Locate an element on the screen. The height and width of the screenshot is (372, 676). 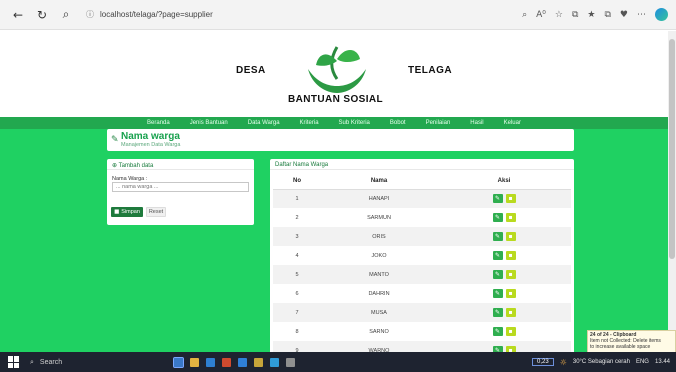
row-nama: ORIS is located at coordinates (379, 236).